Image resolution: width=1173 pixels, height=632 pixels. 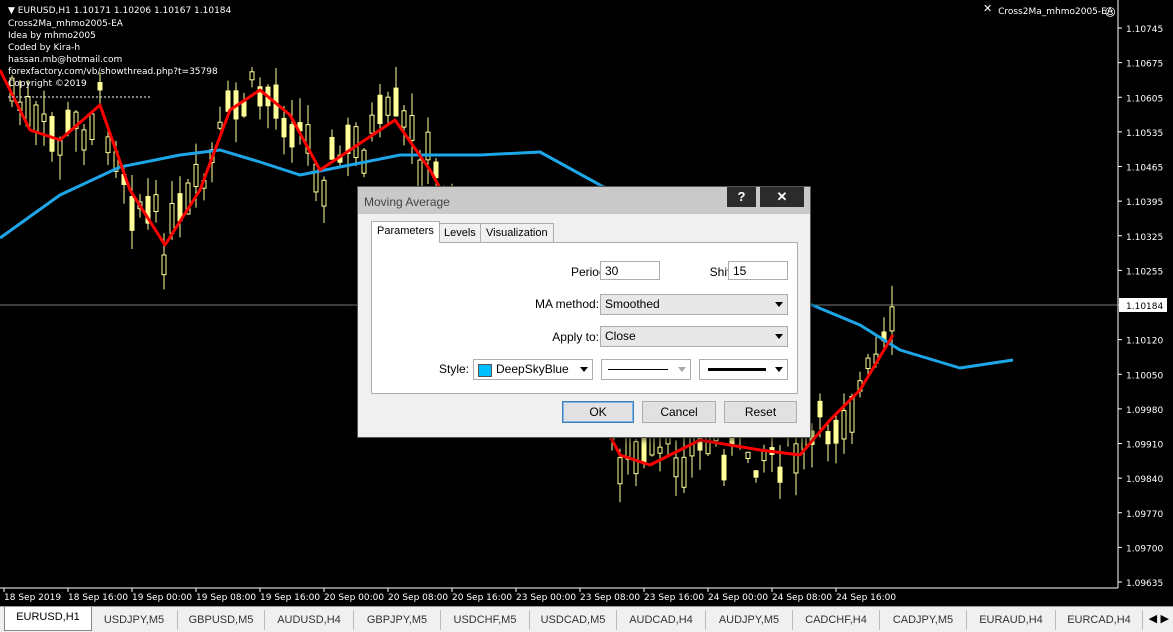 I want to click on chart-menu-icon: ▼, so click(x=11, y=11).